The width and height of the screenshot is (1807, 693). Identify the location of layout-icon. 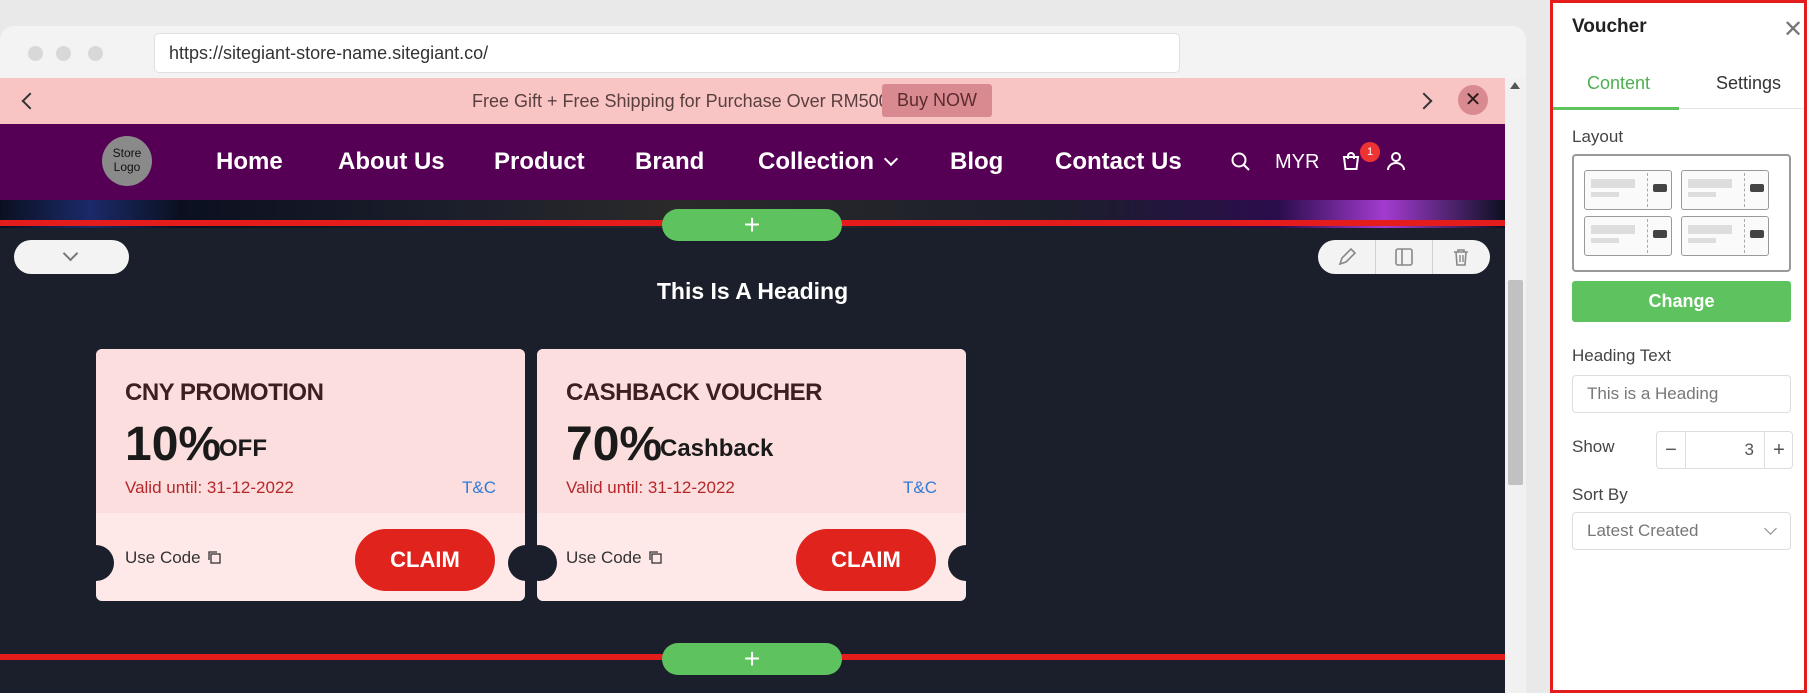
(1403, 257).